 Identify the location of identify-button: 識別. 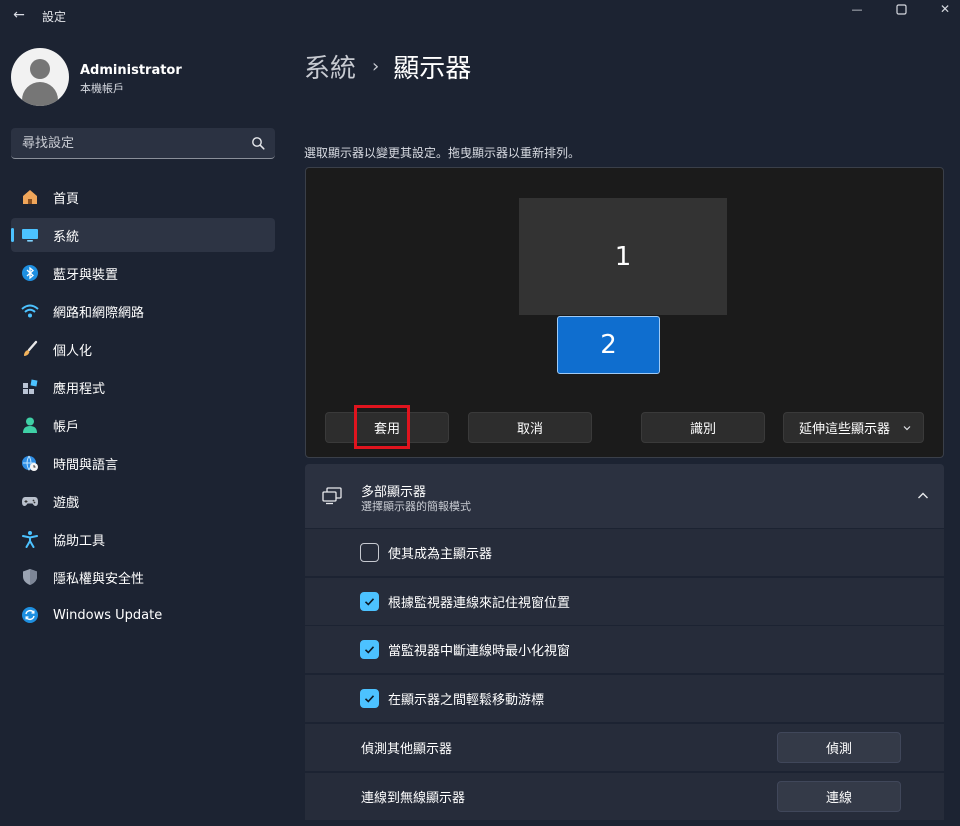
(703, 427).